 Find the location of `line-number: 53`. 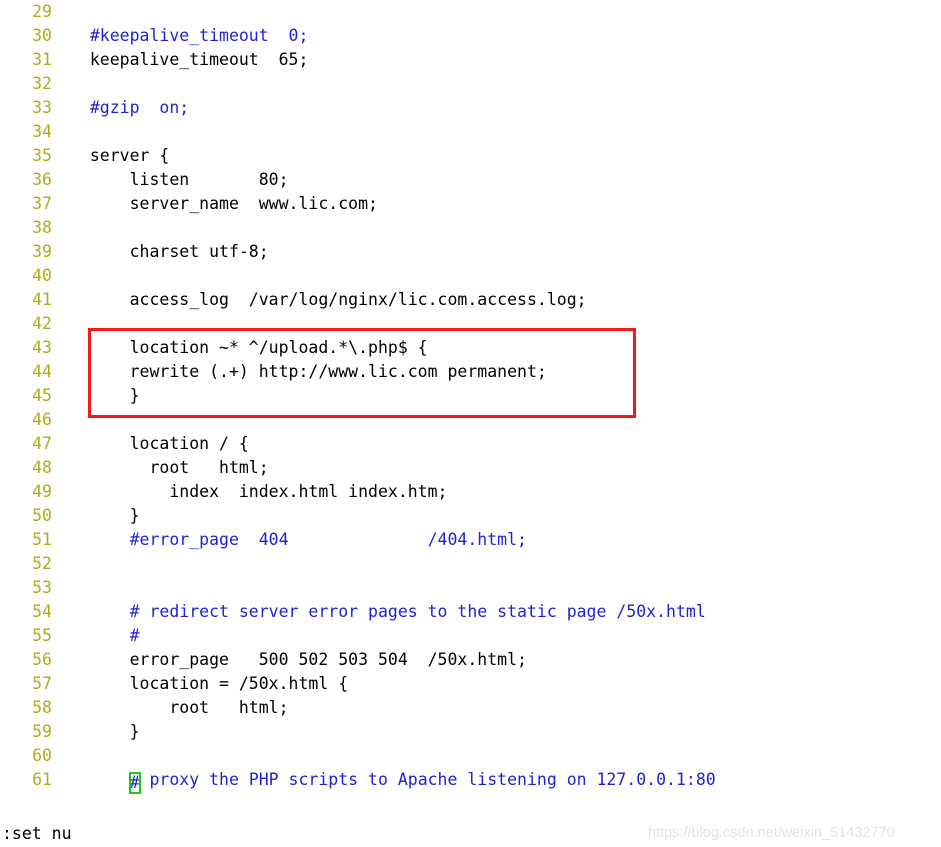

line-number: 53 is located at coordinates (42, 587).